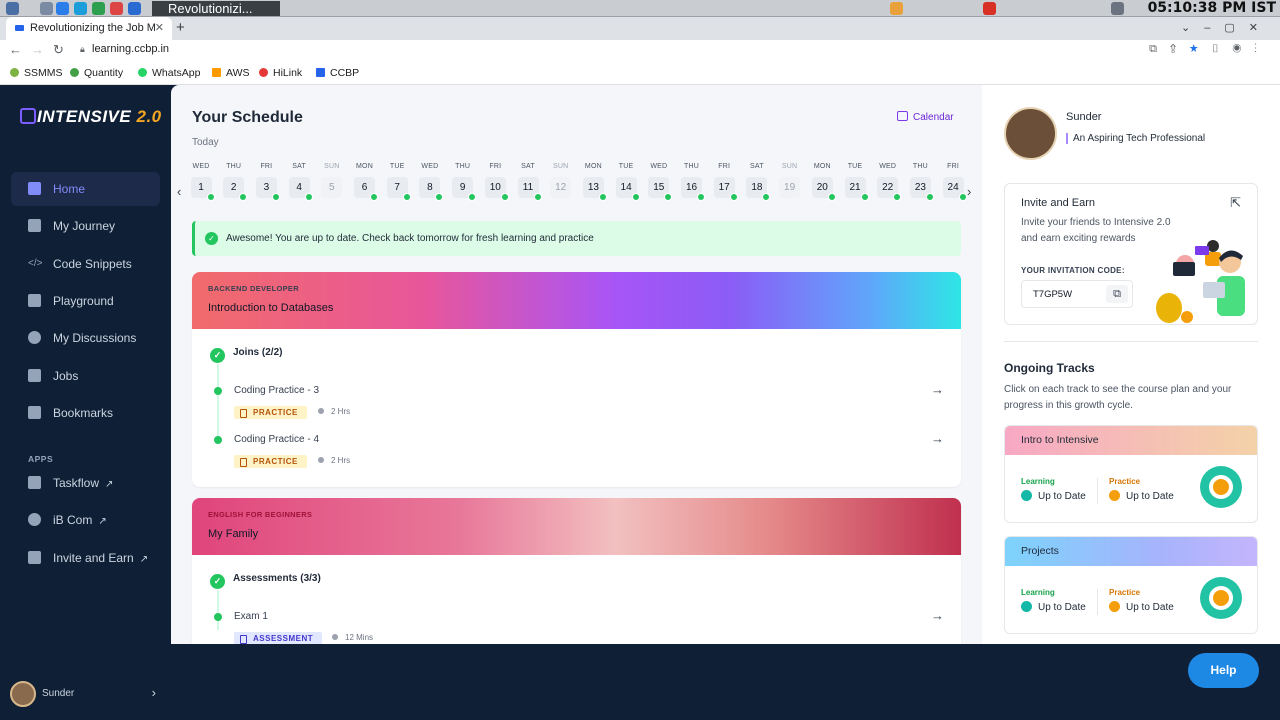 The image size is (1280, 720). I want to click on bookmark-whatsapp: WhatsApp, so click(169, 73).